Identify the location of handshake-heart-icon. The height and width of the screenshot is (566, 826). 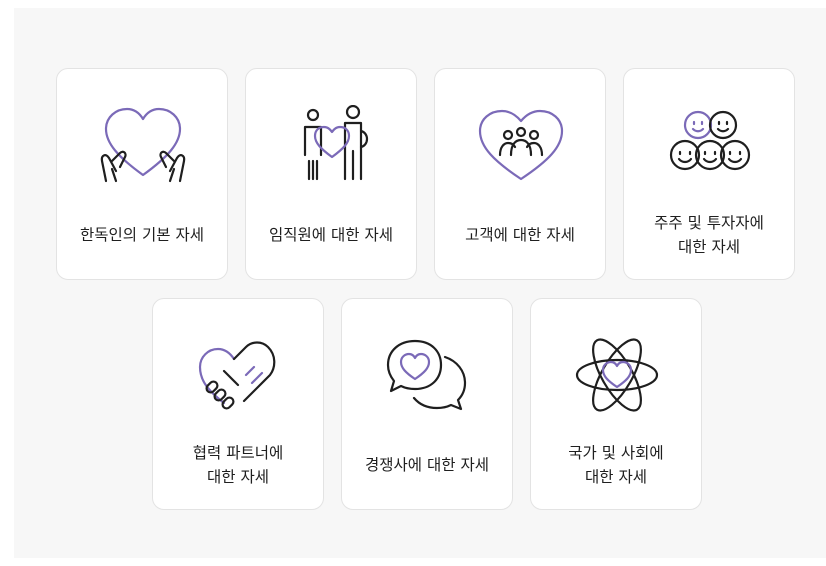
(239, 375).